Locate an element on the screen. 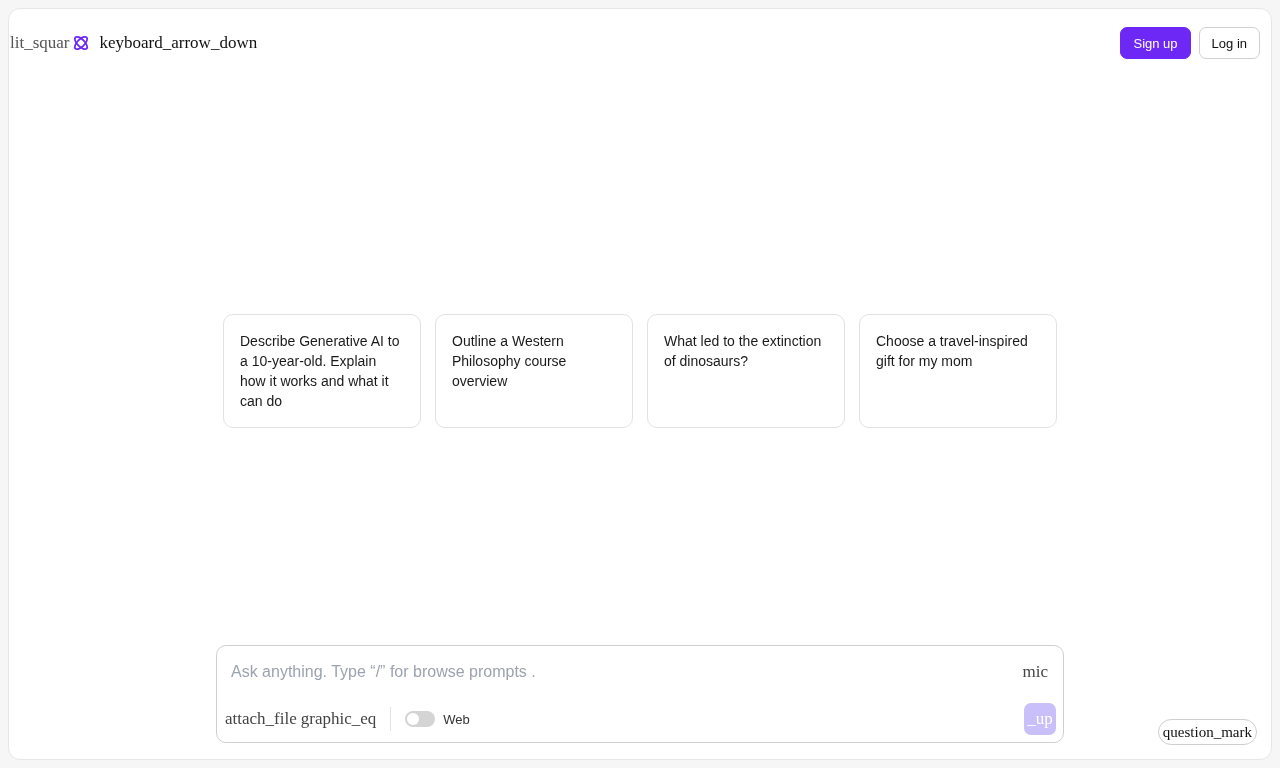 The height and width of the screenshot is (768, 1280). mic-button: mic is located at coordinates (1035, 672).